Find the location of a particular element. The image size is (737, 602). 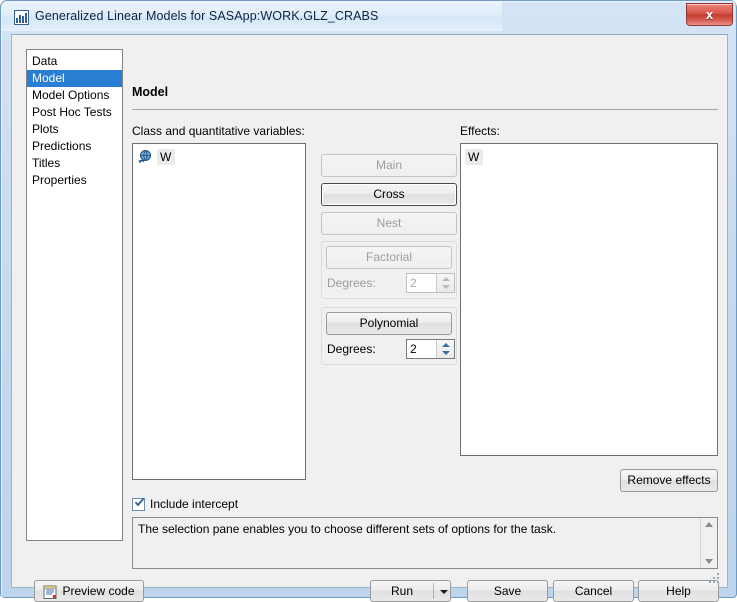

sidebar-item-post-hoc-tests: Post Hoc Tests is located at coordinates (74, 112).